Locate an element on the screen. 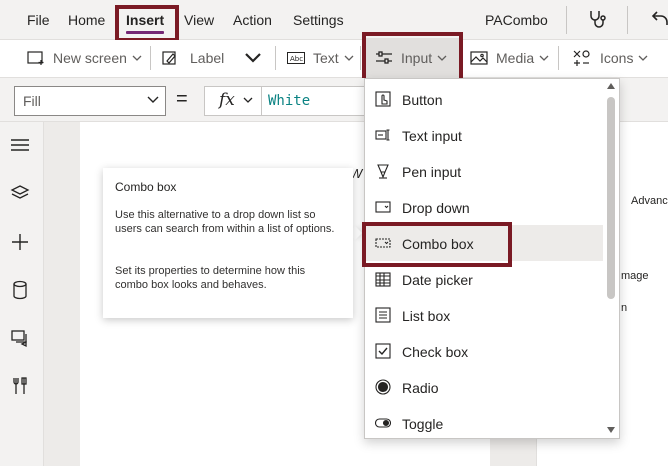 This screenshot has width=668, height=466. button-icon is located at coordinates (383, 99).